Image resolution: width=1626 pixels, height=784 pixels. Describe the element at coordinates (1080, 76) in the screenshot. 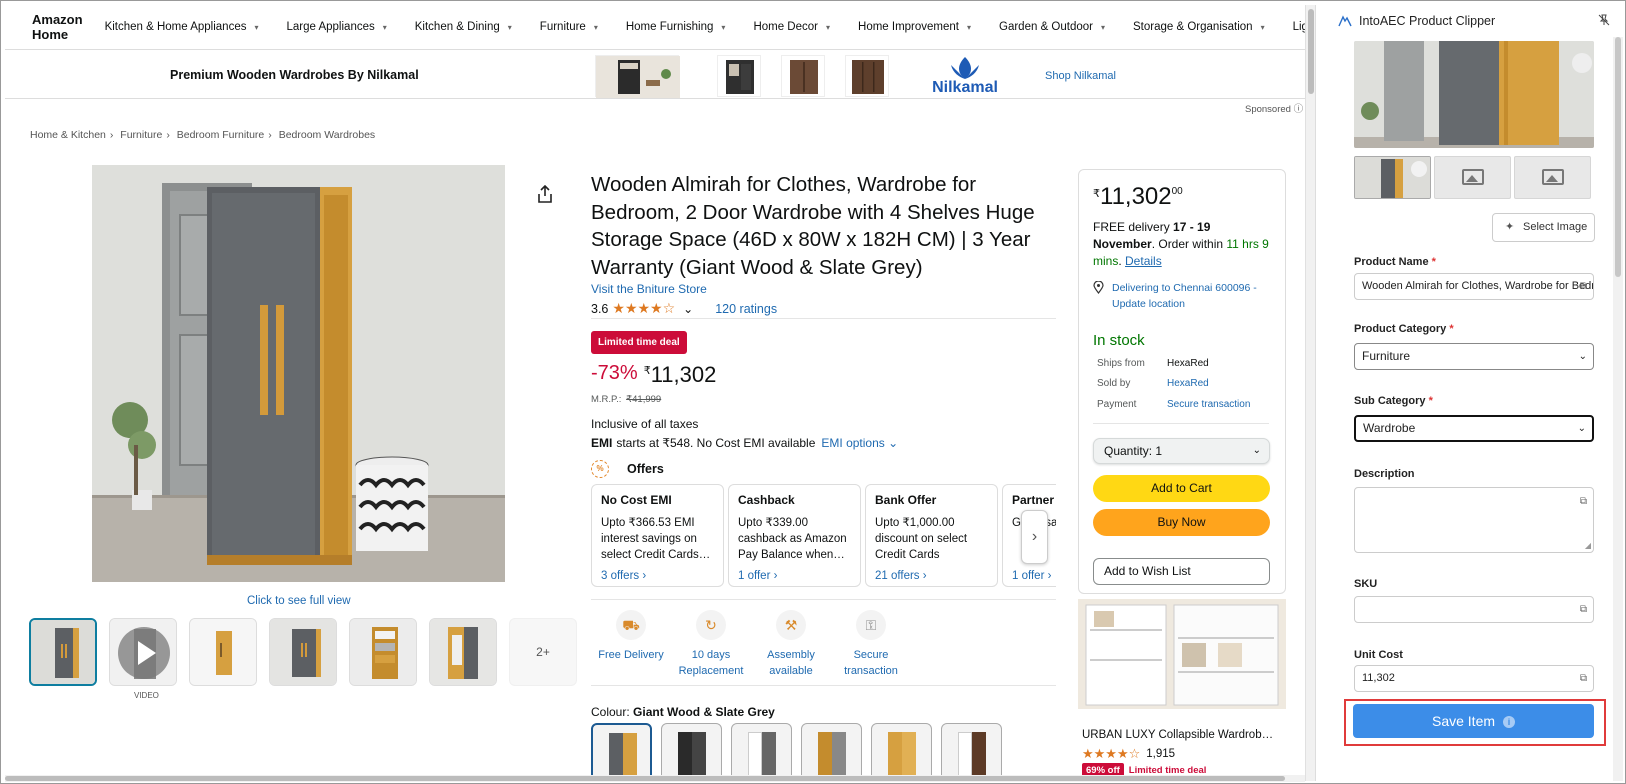

I see `shop-nilkamal-link: Shop Nilkamal` at that location.